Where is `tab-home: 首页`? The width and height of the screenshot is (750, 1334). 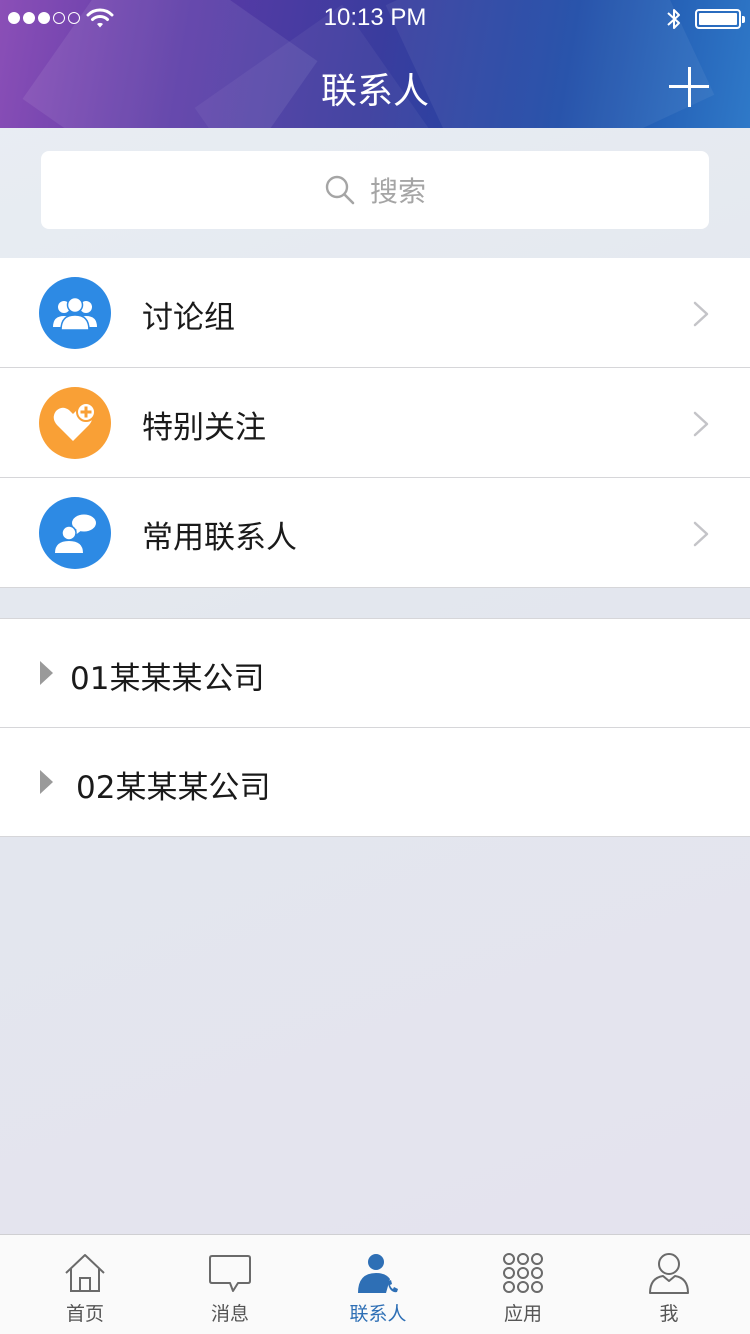 tab-home: 首页 is located at coordinates (85, 1284).